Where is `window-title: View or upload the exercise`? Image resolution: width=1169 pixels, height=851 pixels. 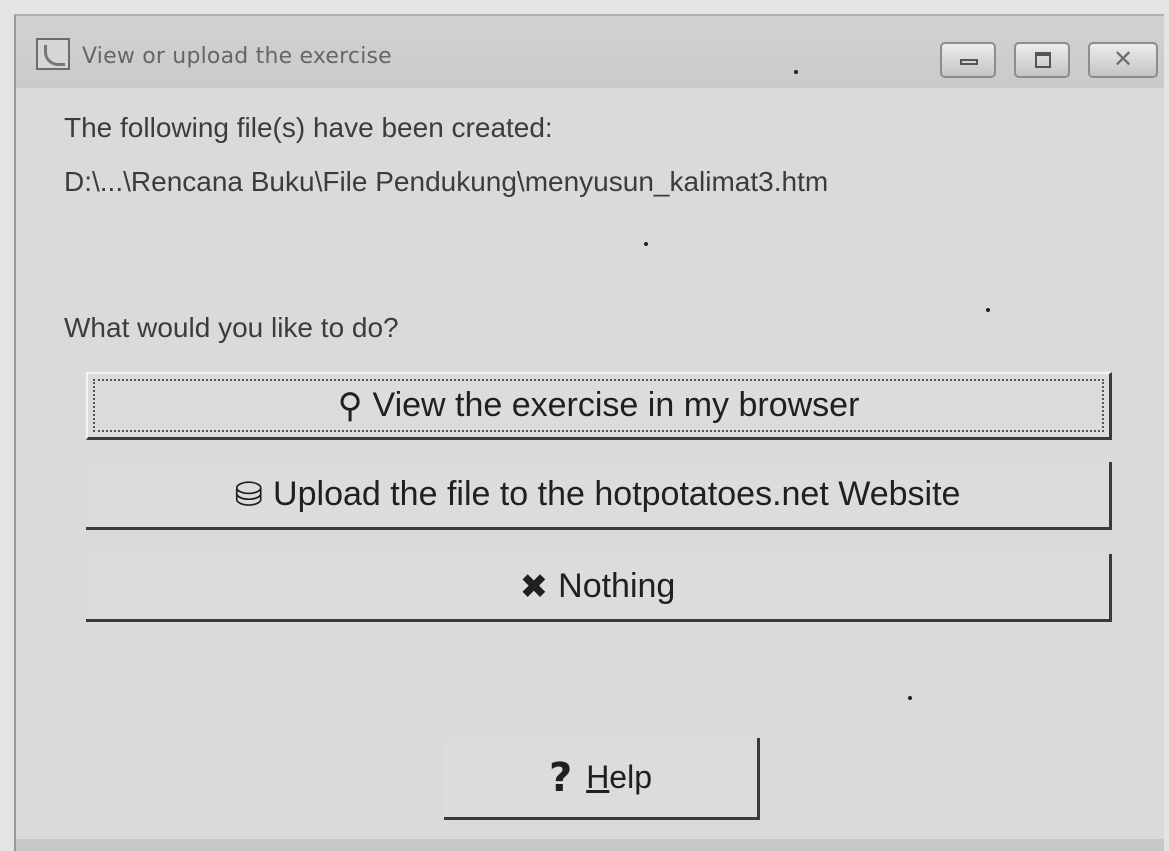
window-title: View or upload the exercise is located at coordinates (237, 56).